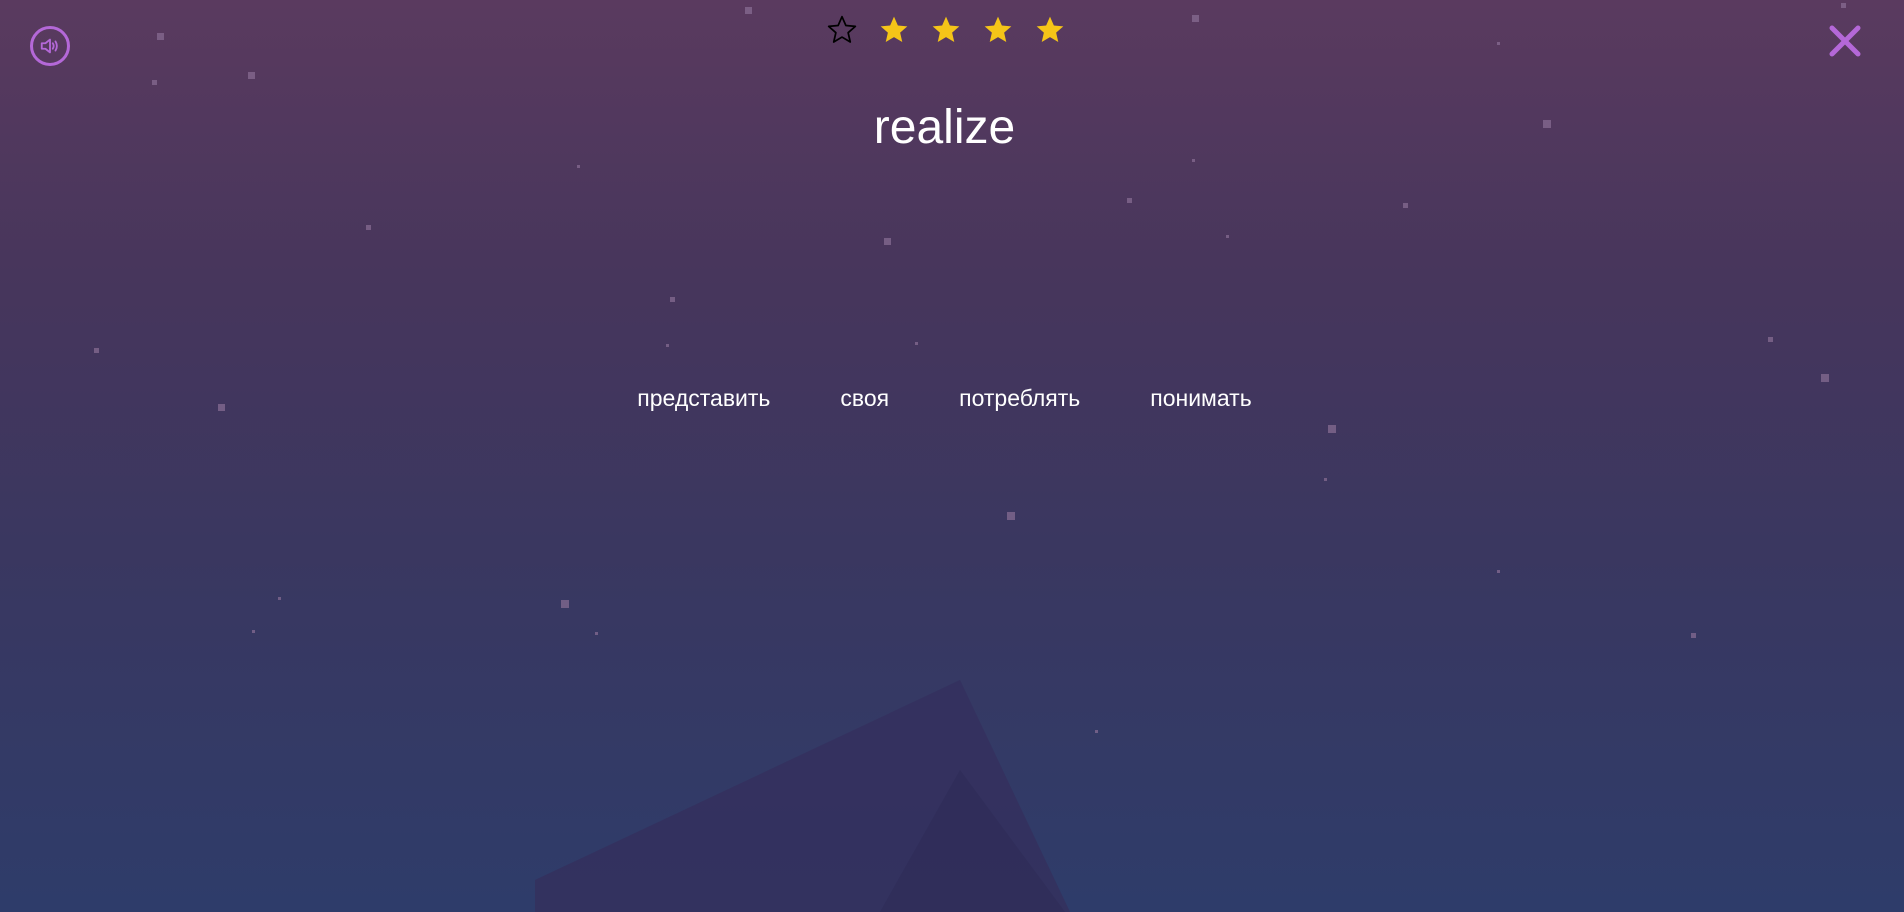 The width and height of the screenshot is (1904, 912). What do you see at coordinates (944, 398) in the screenshot?
I see `answer-options: представить своя потреблять понимать` at bounding box center [944, 398].